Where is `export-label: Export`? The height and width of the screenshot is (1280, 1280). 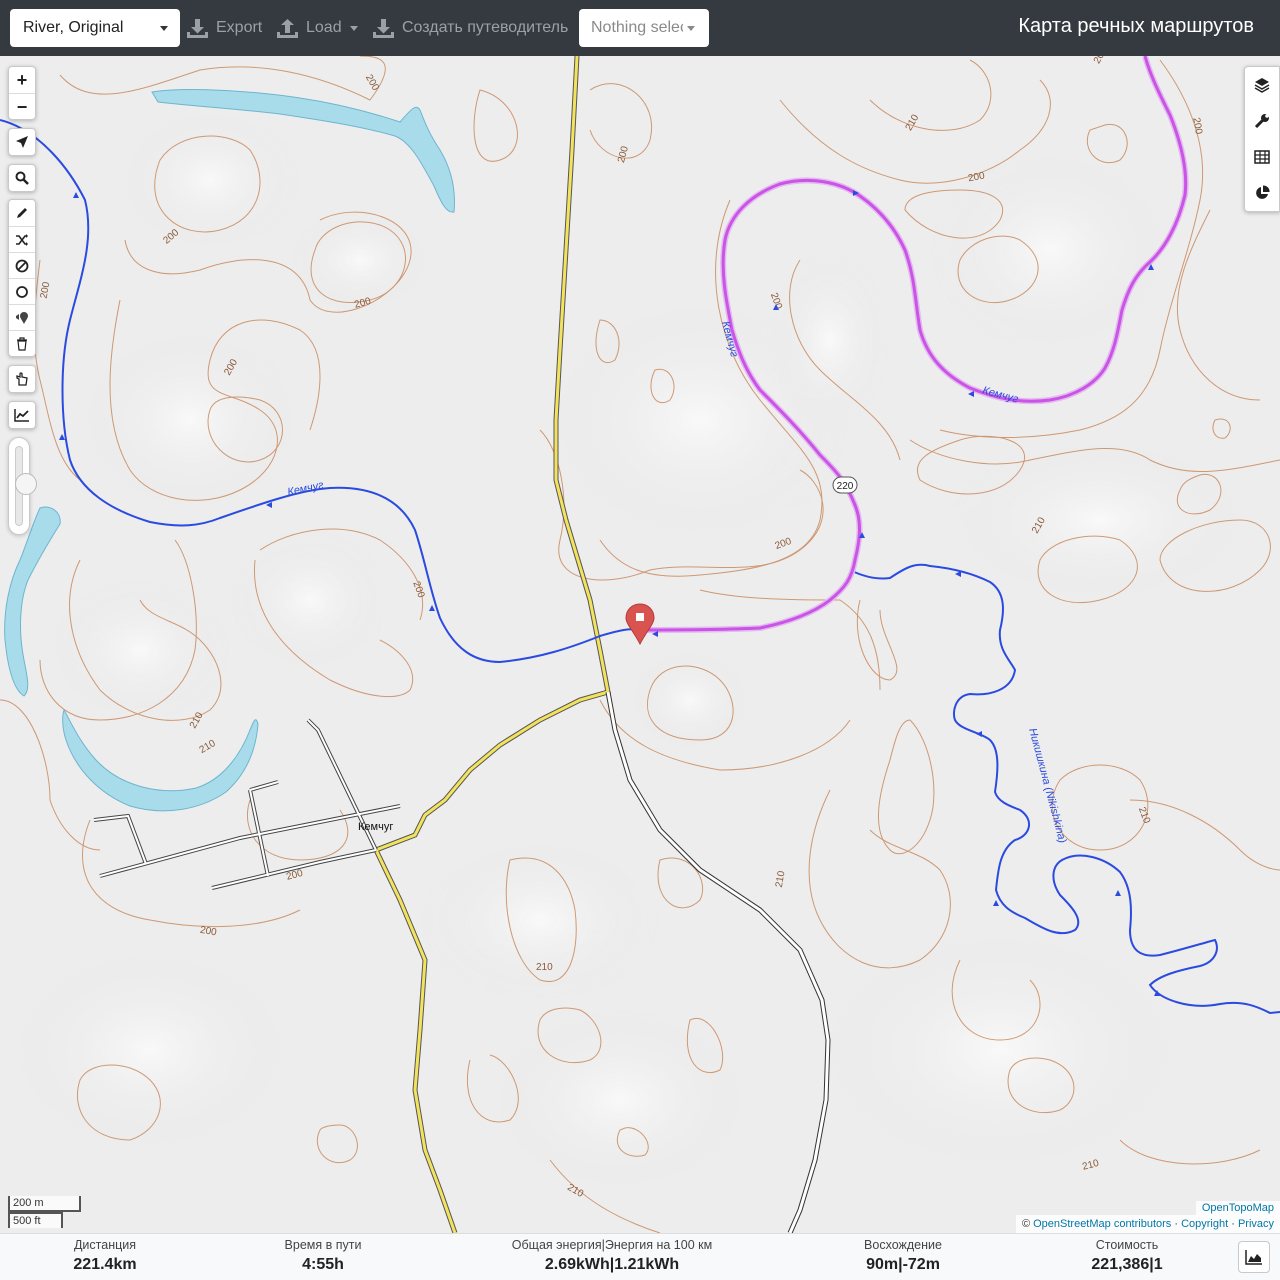
export-label: Export is located at coordinates (239, 27).